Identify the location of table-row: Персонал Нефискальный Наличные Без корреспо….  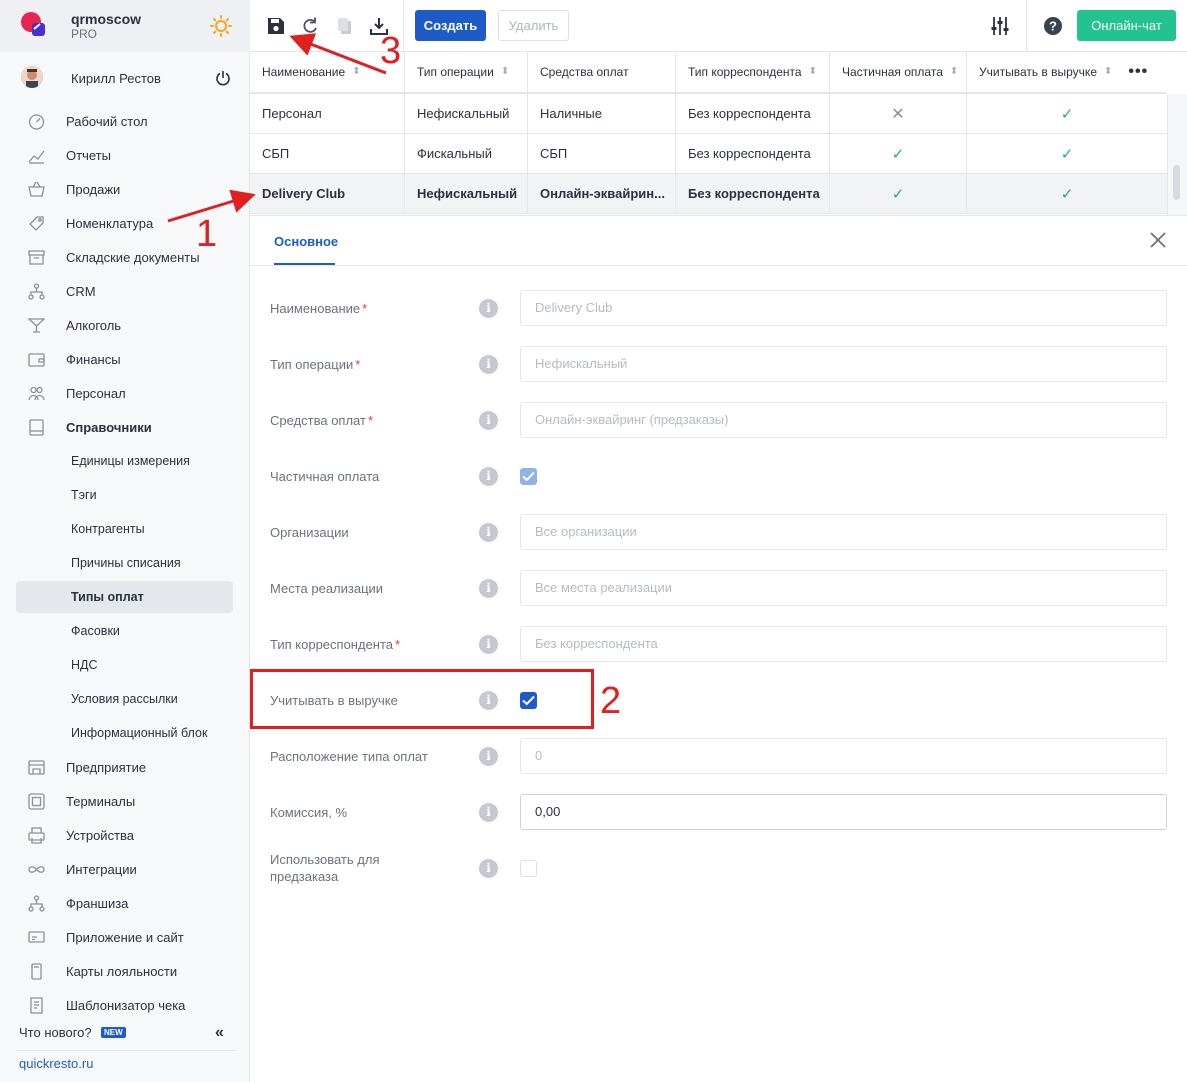
(708, 114).